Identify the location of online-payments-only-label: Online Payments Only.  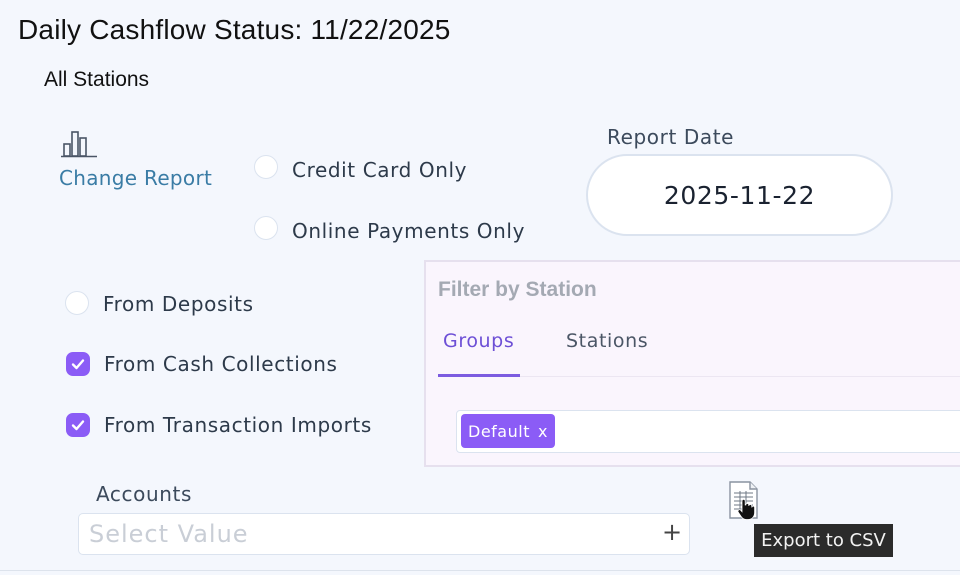
(409, 231).